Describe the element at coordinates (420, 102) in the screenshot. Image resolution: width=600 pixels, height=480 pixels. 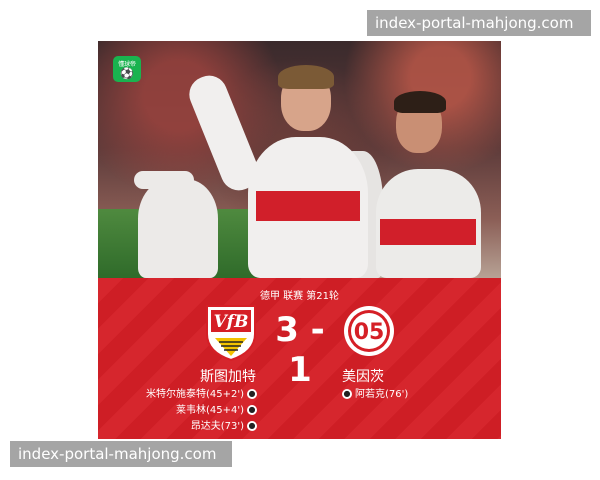
I see `player-right-hair` at that location.